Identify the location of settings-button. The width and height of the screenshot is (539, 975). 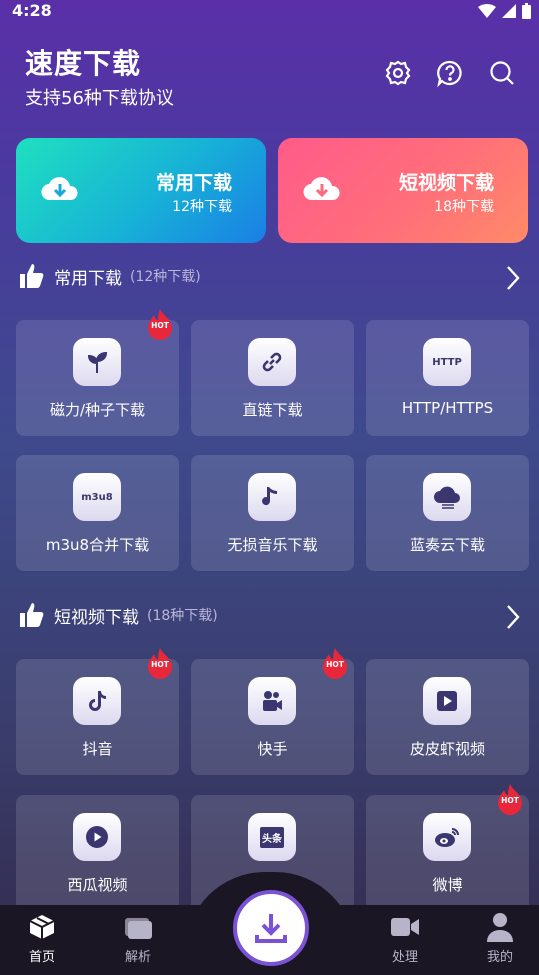
(398, 73).